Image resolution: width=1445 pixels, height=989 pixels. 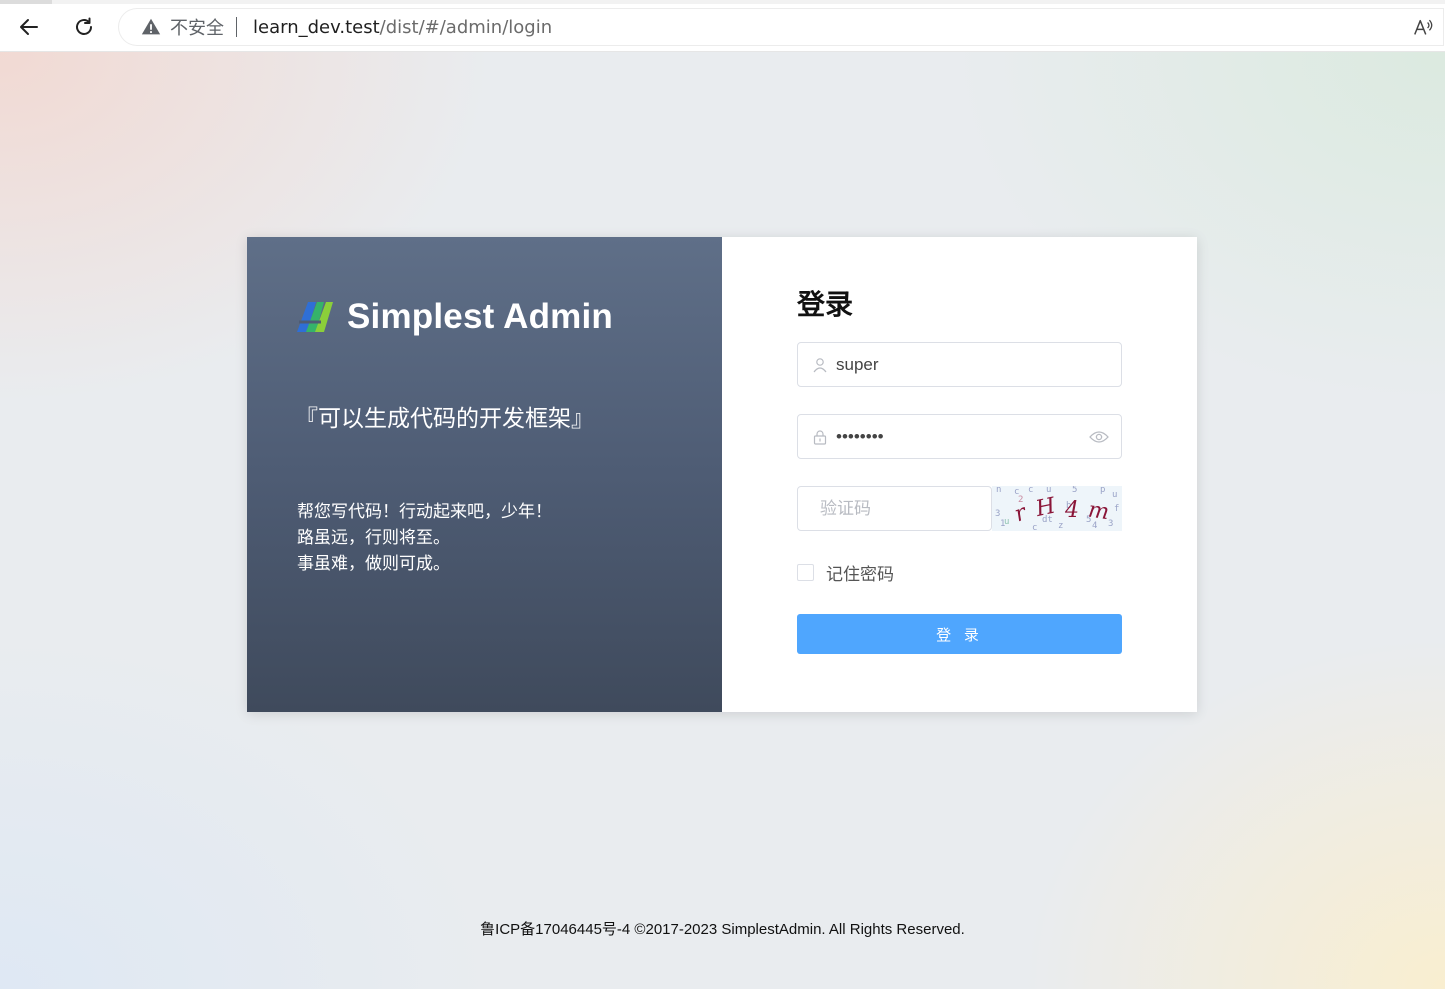 I want to click on reload-button, so click(x=84, y=27).